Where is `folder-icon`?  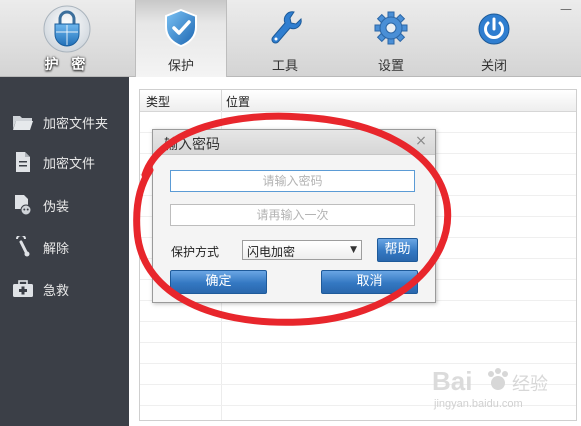
folder-icon is located at coordinates (23, 123).